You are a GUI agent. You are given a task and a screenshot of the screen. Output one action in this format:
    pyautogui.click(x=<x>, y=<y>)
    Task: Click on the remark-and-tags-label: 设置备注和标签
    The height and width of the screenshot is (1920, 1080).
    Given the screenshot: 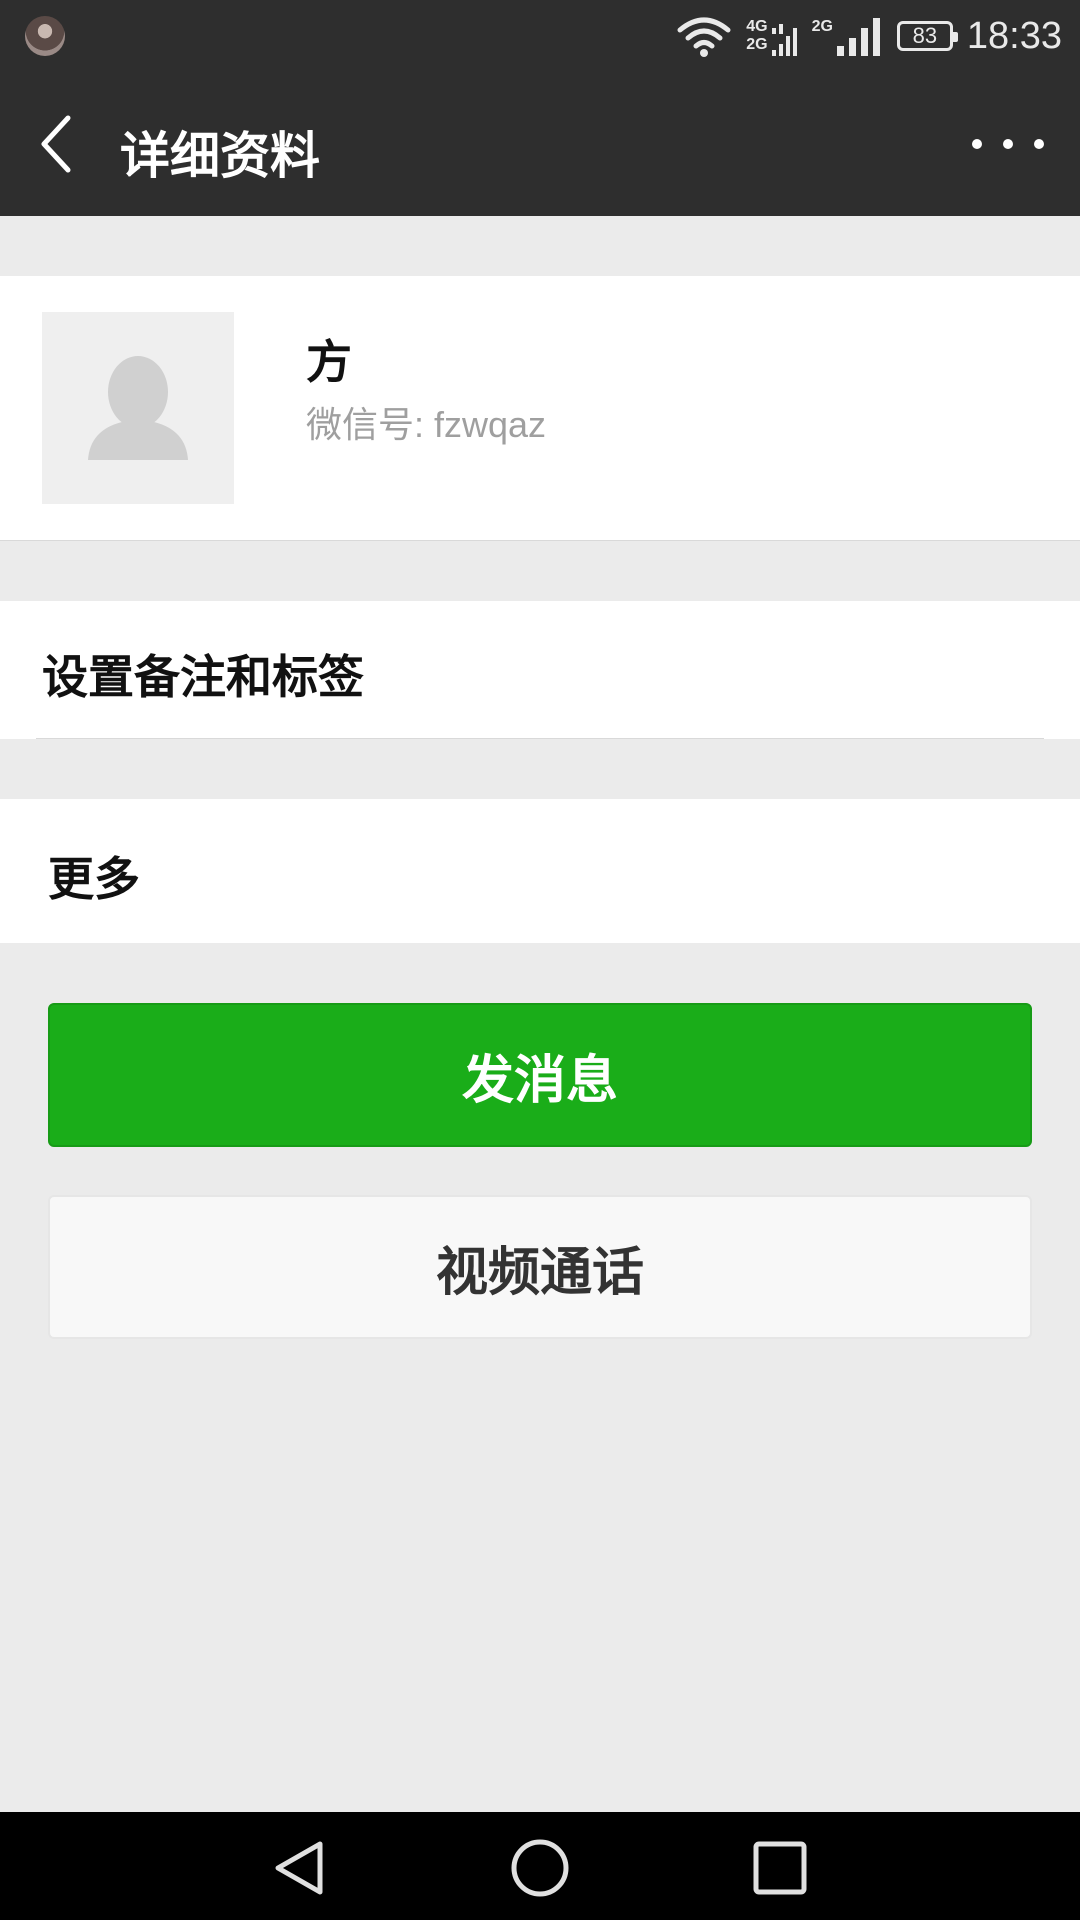 What is the action you would take?
    pyautogui.click(x=203, y=677)
    